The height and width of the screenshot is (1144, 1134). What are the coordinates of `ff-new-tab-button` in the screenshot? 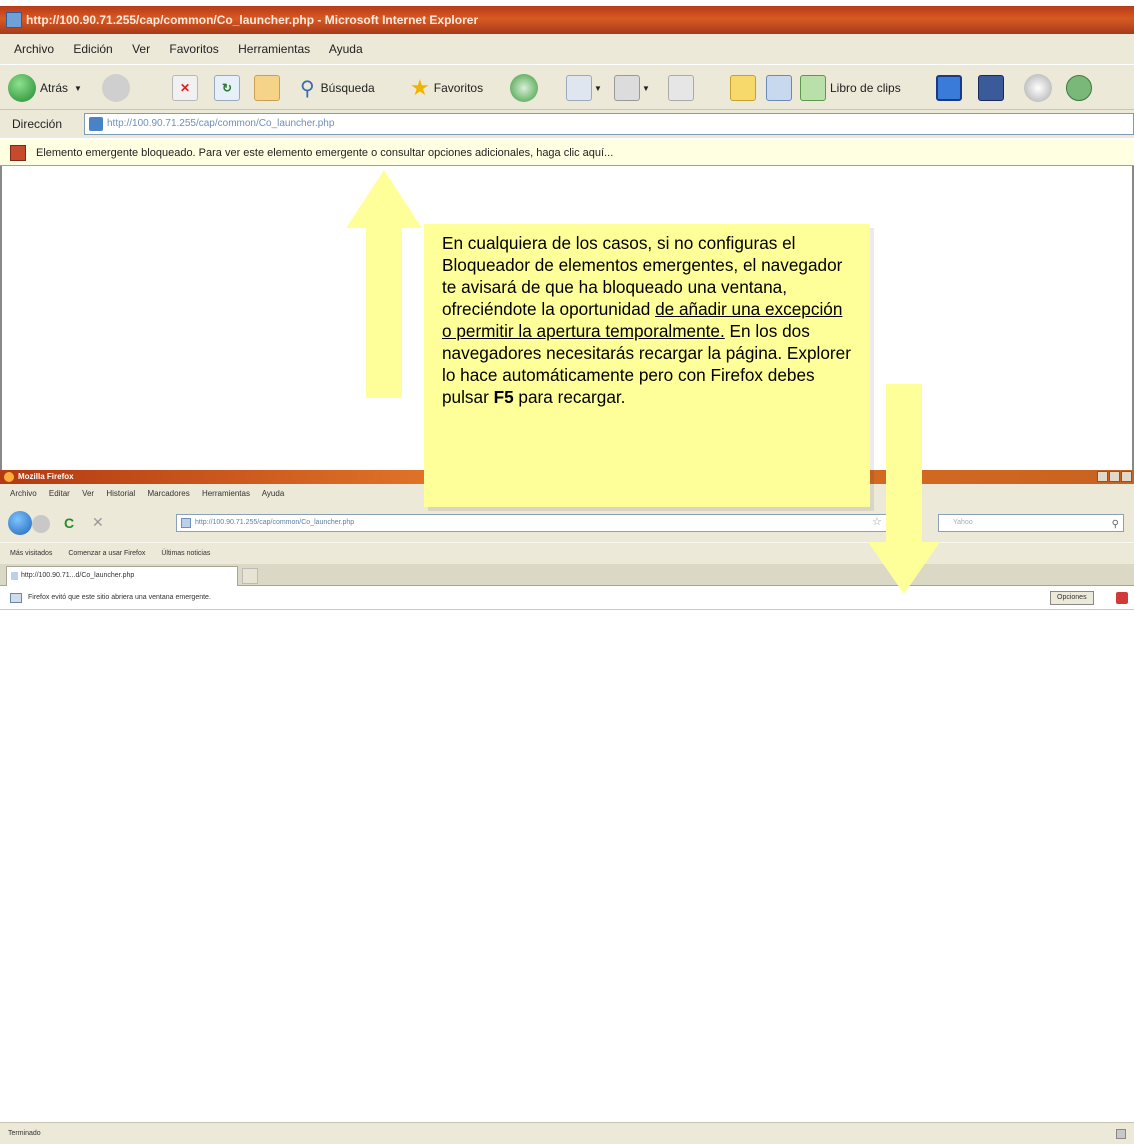 It's located at (250, 576).